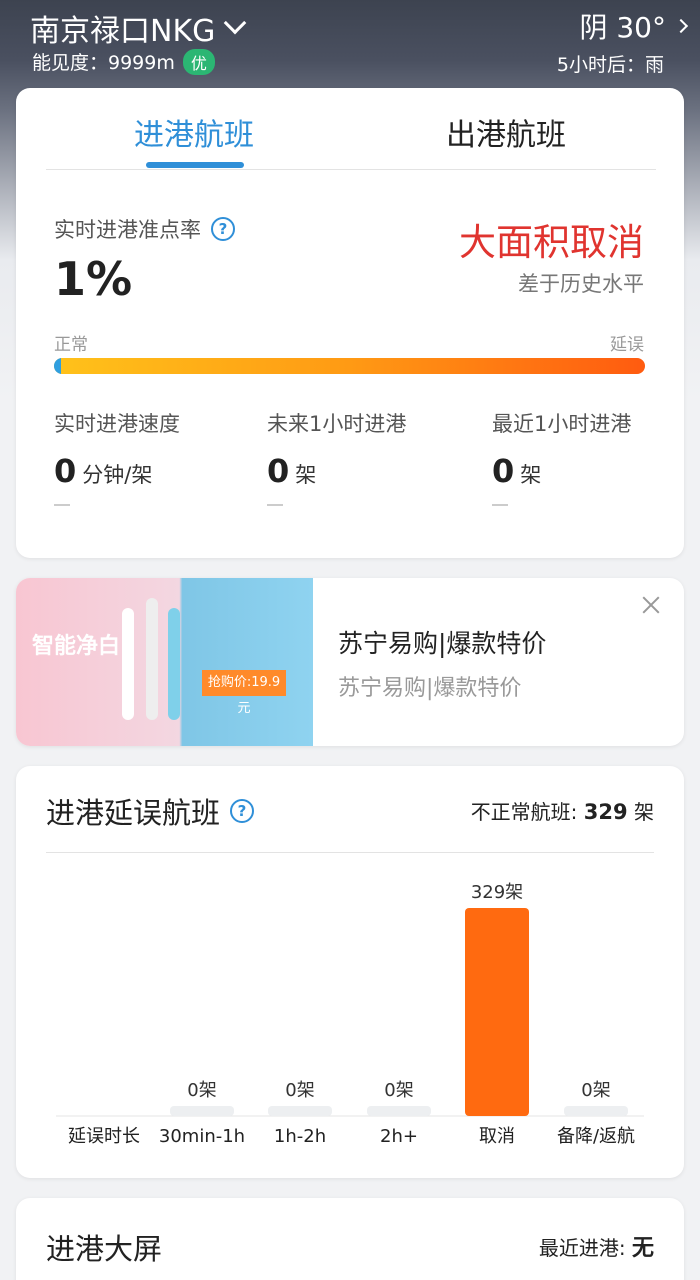 The height and width of the screenshot is (1280, 700). I want to click on data-label-1: 0架, so click(299, 1090).